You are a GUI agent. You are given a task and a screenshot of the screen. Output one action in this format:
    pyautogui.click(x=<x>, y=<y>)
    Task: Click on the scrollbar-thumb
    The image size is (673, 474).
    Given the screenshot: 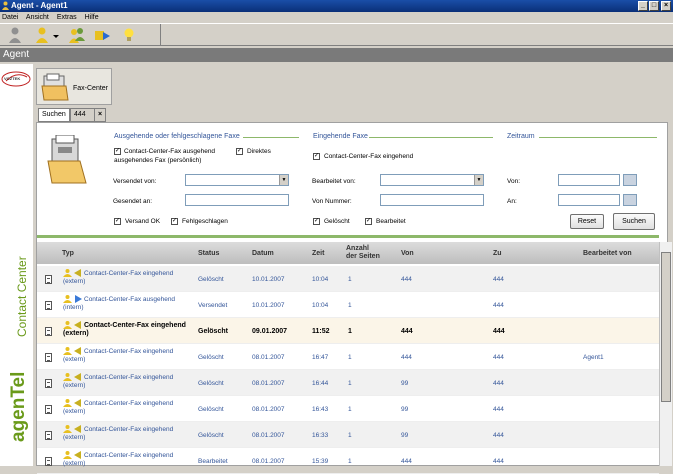 What is the action you would take?
    pyautogui.click(x=666, y=327)
    